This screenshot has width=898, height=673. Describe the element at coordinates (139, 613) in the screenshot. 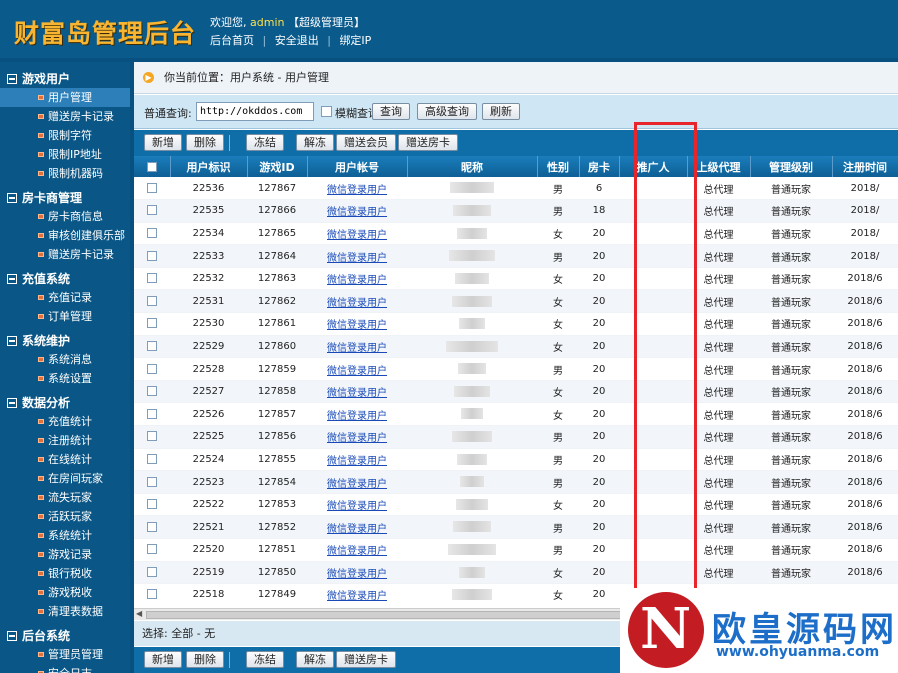

I see `scroll-left-icon: ◀` at that location.